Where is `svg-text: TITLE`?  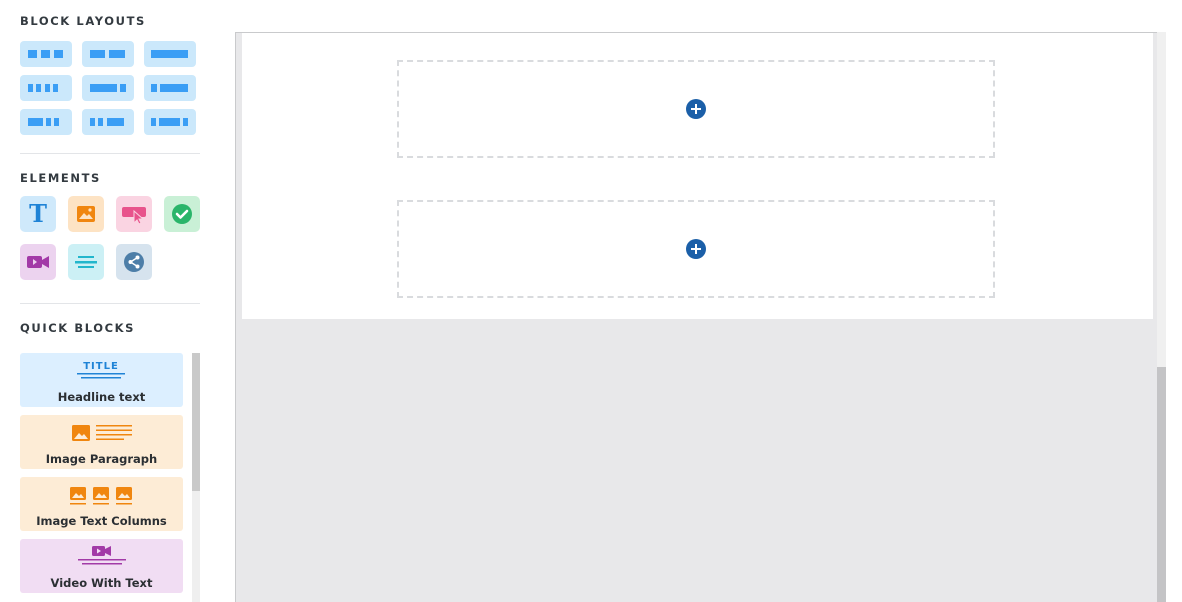
svg-text: TITLE is located at coordinates (101, 366).